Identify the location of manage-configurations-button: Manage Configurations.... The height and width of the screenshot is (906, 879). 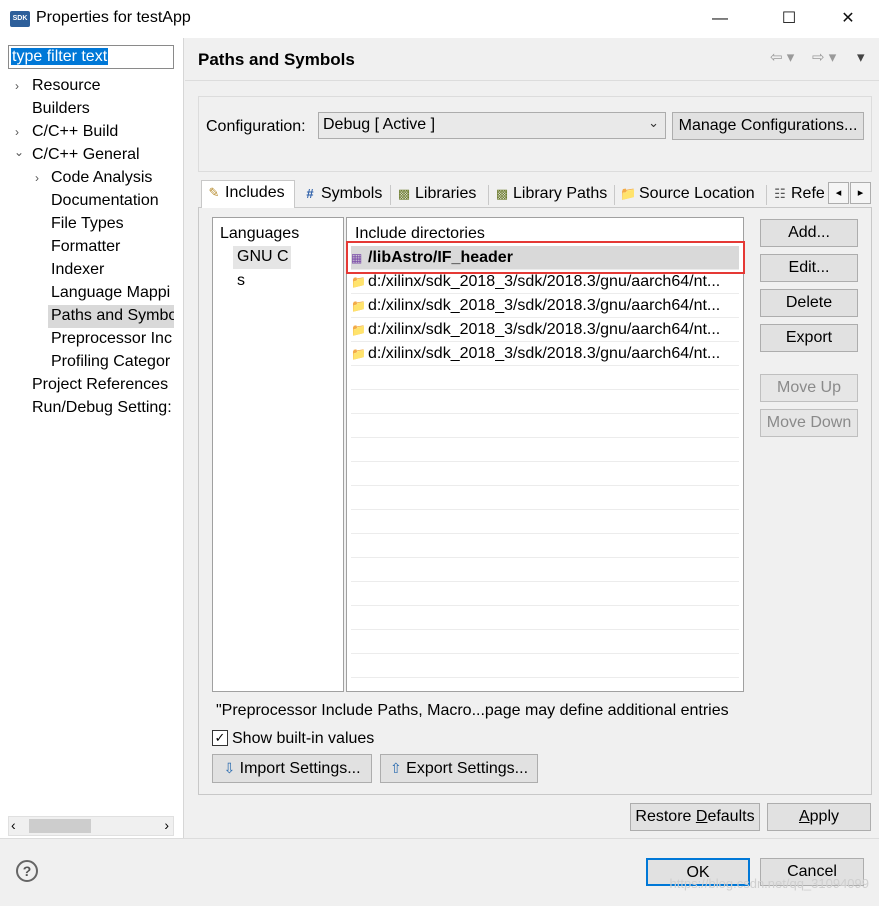
(768, 126).